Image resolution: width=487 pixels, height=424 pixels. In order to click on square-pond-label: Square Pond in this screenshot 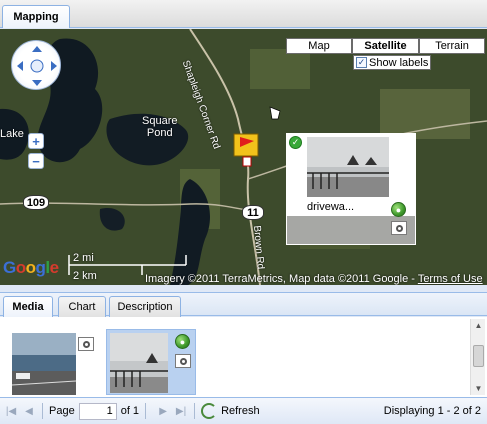, I will do `click(160, 127)`.